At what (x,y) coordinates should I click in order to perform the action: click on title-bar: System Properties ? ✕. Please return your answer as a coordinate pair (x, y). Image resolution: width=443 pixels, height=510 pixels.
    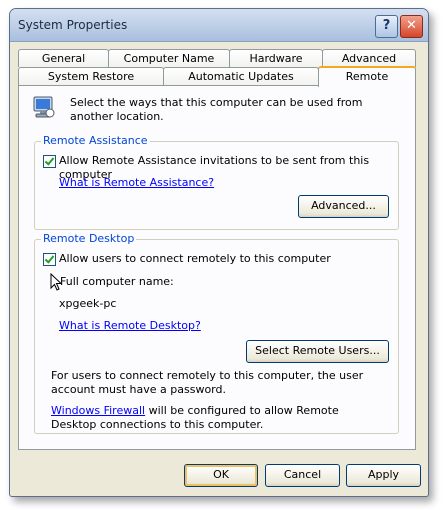
    Looking at the image, I should click on (219, 25).